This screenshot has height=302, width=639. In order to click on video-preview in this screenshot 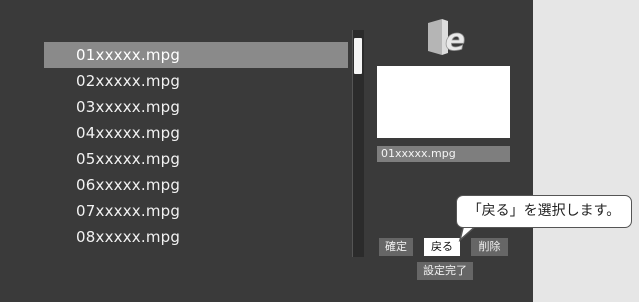, I will do `click(443, 102)`.